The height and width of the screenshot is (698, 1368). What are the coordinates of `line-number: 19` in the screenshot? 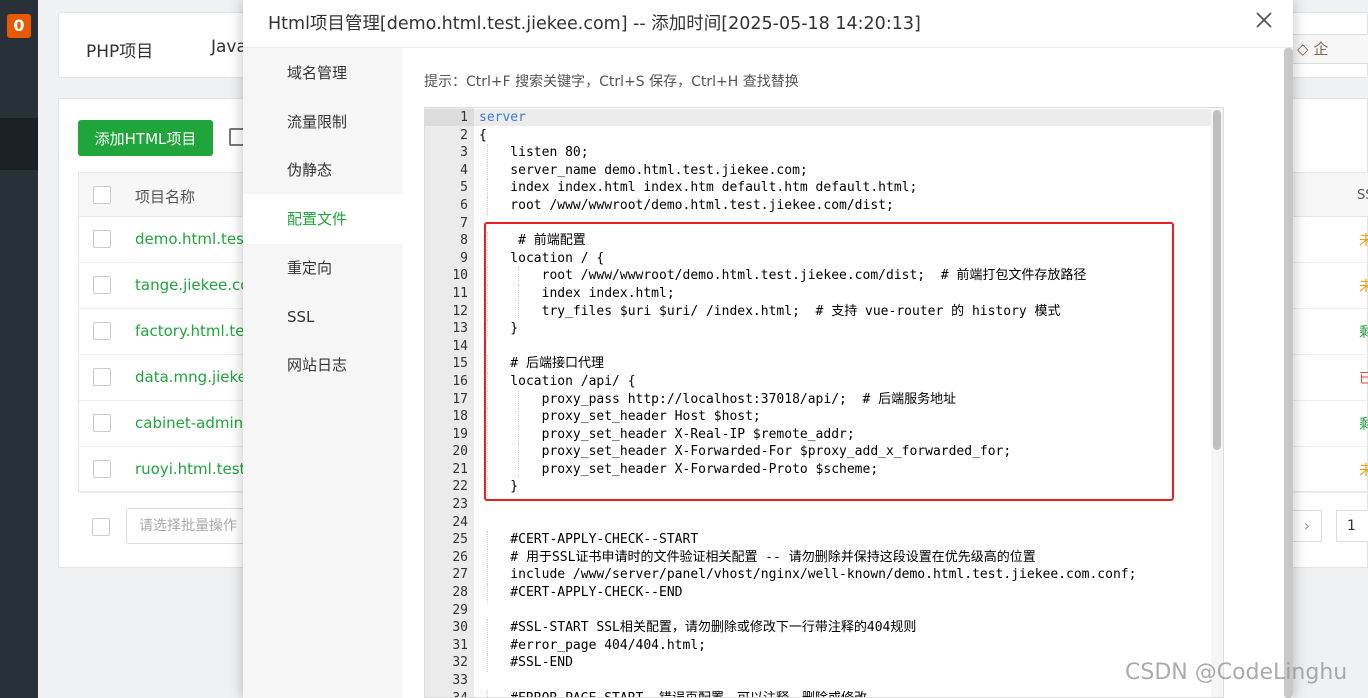 It's located at (460, 434).